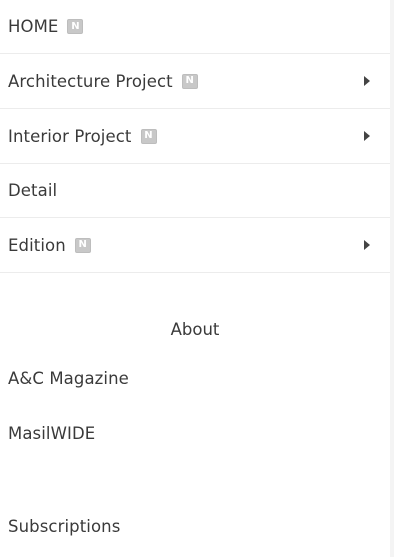 The image size is (394, 557). What do you see at coordinates (70, 136) in the screenshot?
I see `menu-item-label: Interior Project` at bounding box center [70, 136].